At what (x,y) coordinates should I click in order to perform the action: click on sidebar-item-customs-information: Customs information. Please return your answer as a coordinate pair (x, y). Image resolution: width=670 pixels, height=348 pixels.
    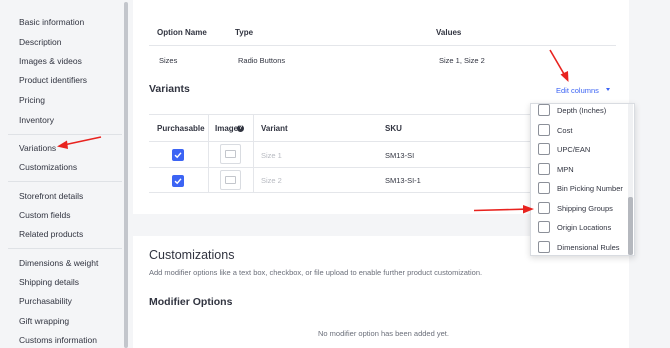
    Looking at the image, I should click on (58, 340).